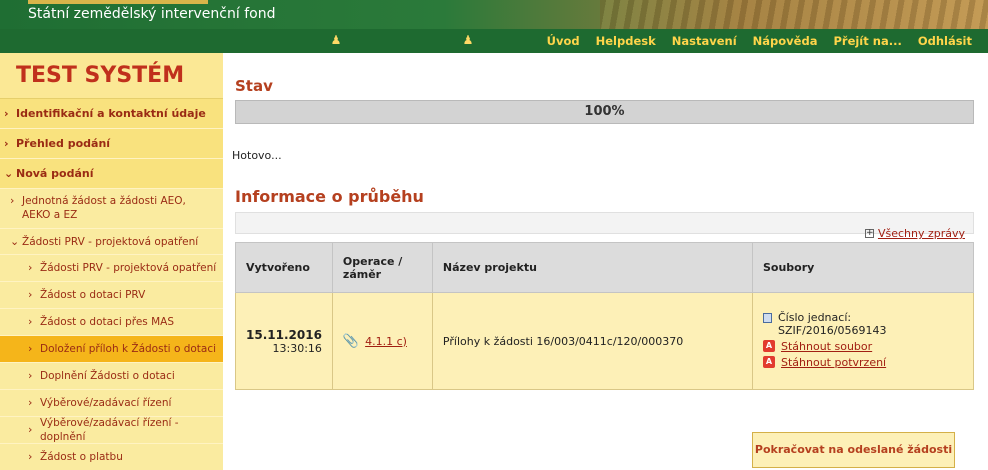 The height and width of the screenshot is (470, 988). What do you see at coordinates (284, 267) in the screenshot?
I see `column-header: Vytvořeno` at bounding box center [284, 267].